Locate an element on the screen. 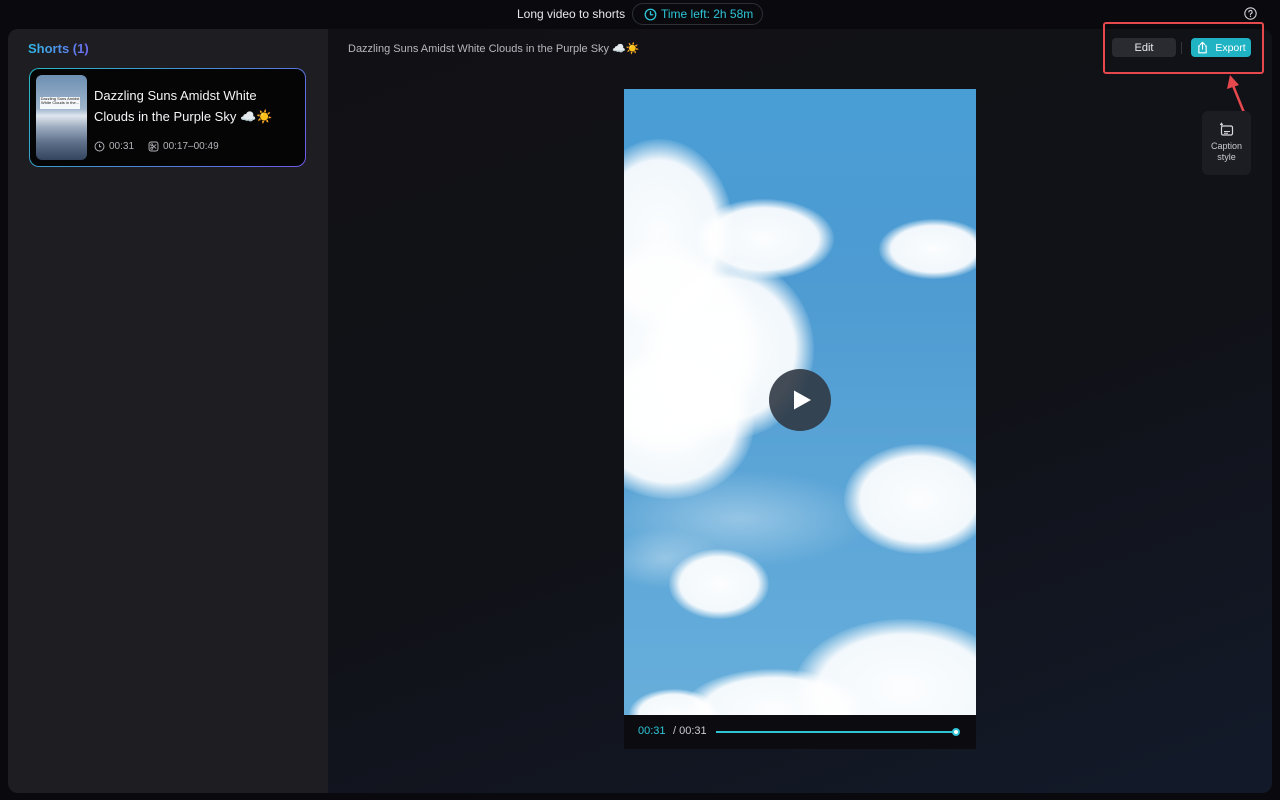  top-bar: Long video to shorts Time left: 2h 58m is located at coordinates (640, 14).